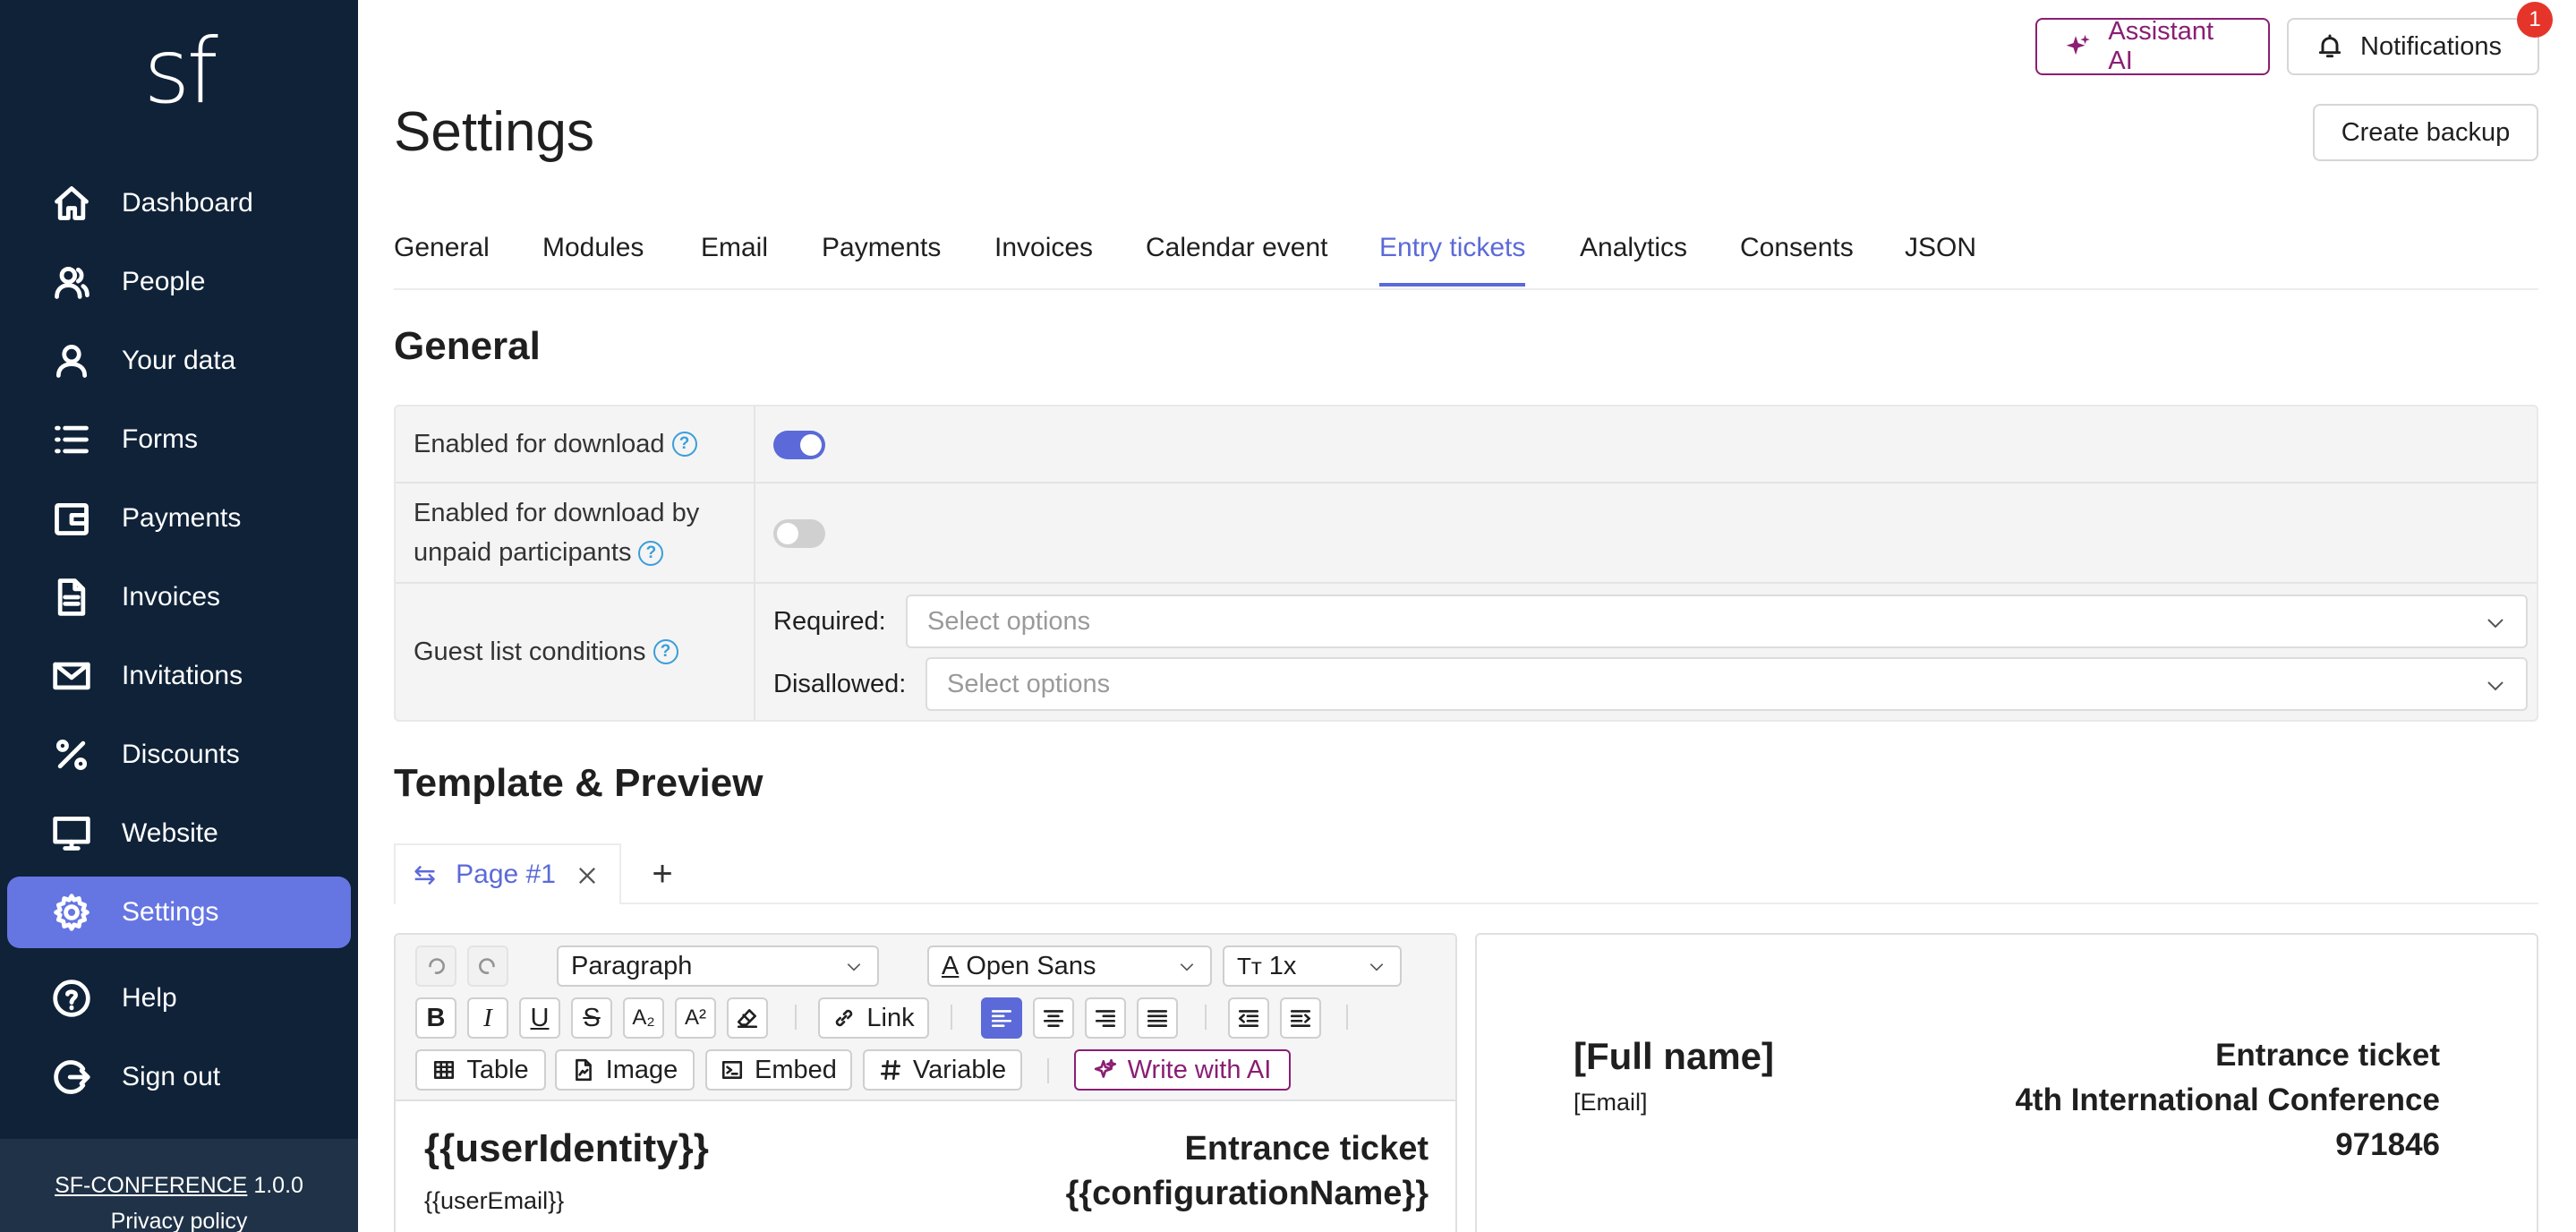 The width and height of the screenshot is (2576, 1232). Describe the element at coordinates (71, 360) in the screenshot. I see `user-icon` at that location.